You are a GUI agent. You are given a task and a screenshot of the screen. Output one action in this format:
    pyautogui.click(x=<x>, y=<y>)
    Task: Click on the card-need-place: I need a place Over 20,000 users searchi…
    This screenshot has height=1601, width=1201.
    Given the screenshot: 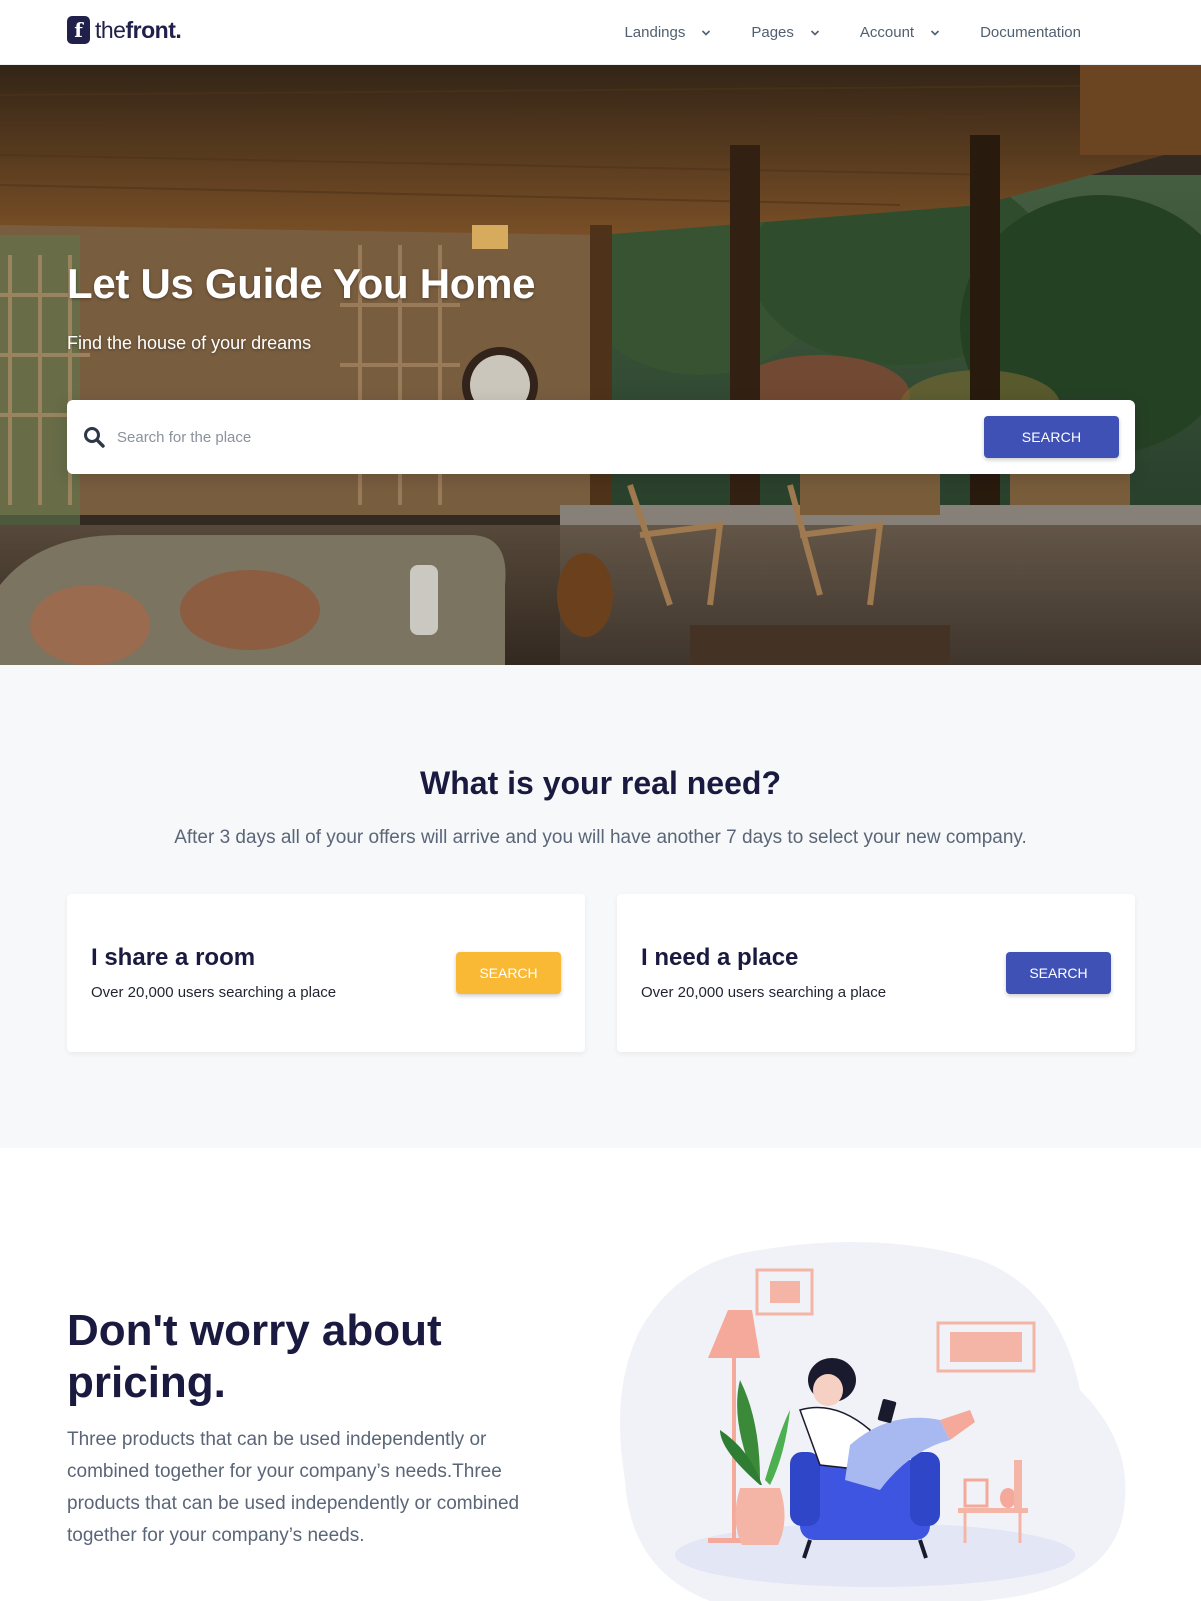 What is the action you would take?
    pyautogui.click(x=876, y=973)
    